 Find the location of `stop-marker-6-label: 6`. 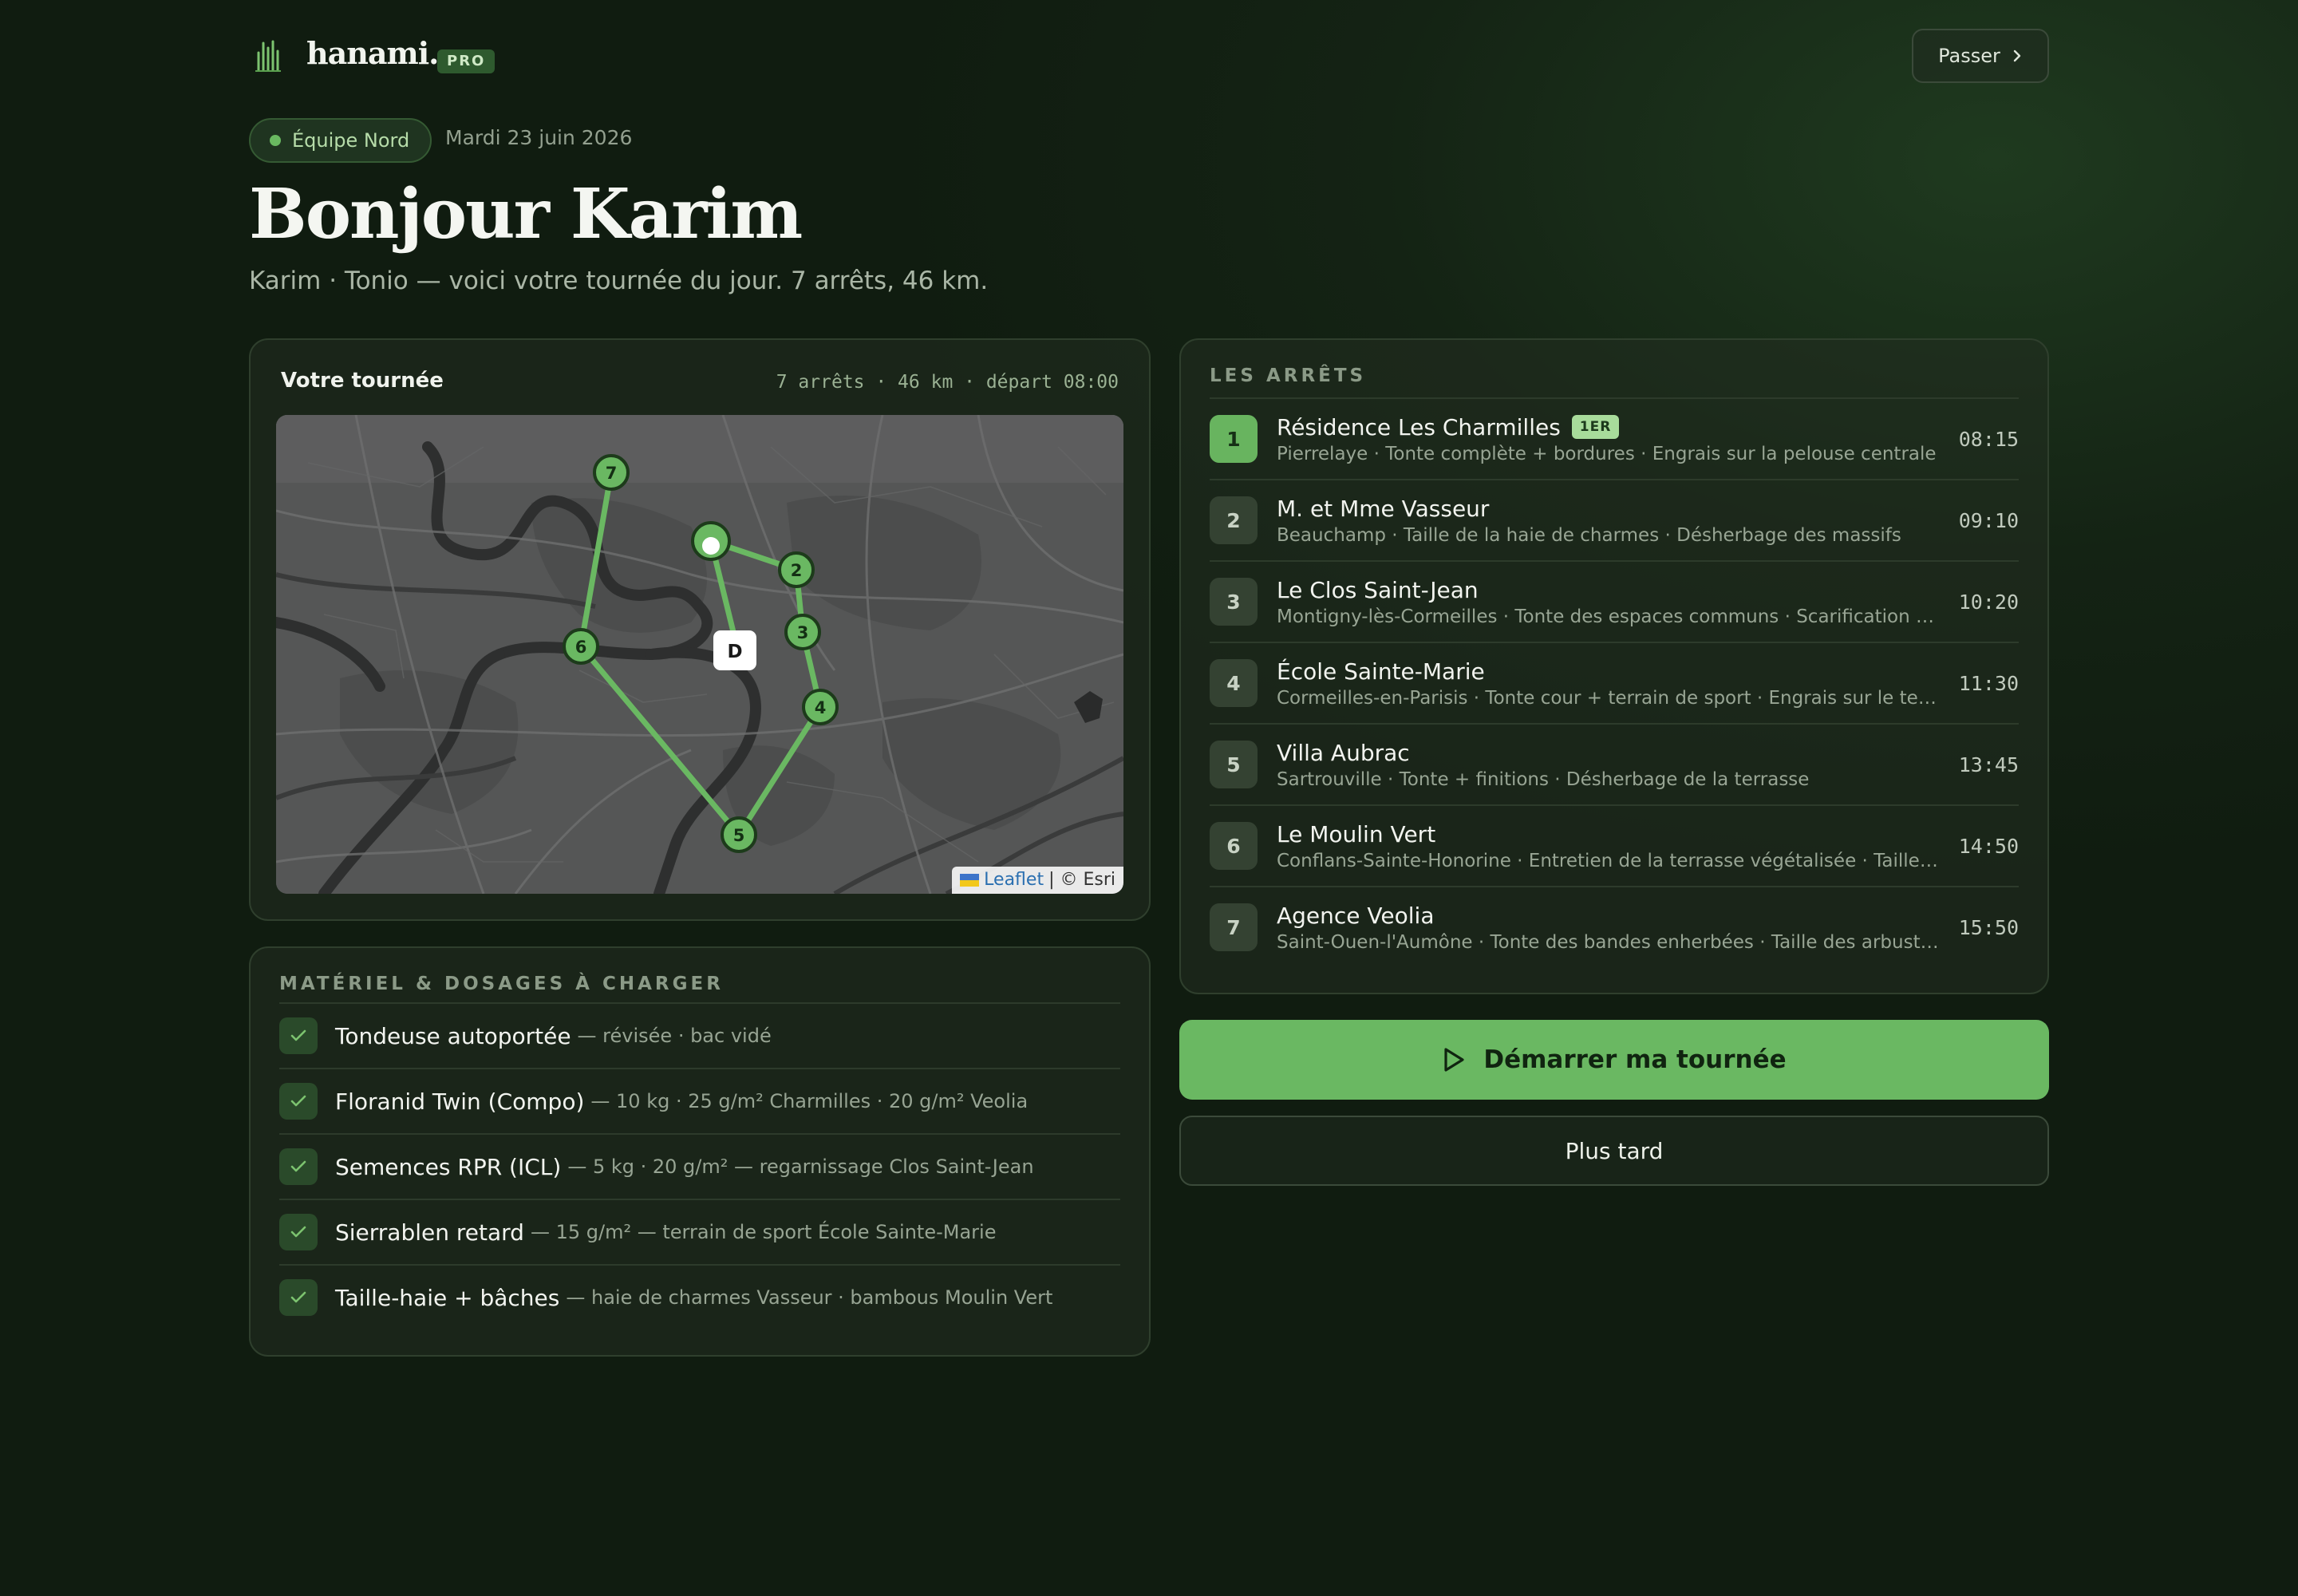

stop-marker-6-label: 6 is located at coordinates (581, 647).